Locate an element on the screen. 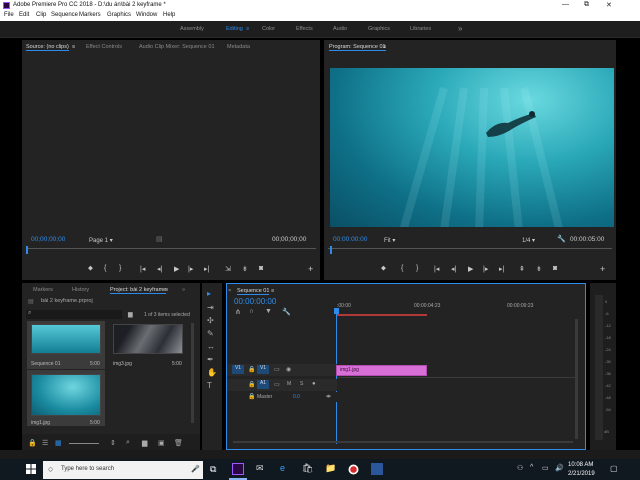  list-view-icon: ☰ is located at coordinates (45, 443).